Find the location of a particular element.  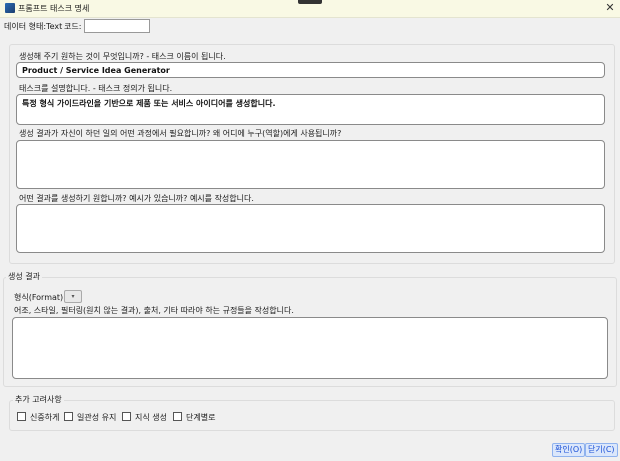

option-consistency-checkbox is located at coordinates (68, 416).